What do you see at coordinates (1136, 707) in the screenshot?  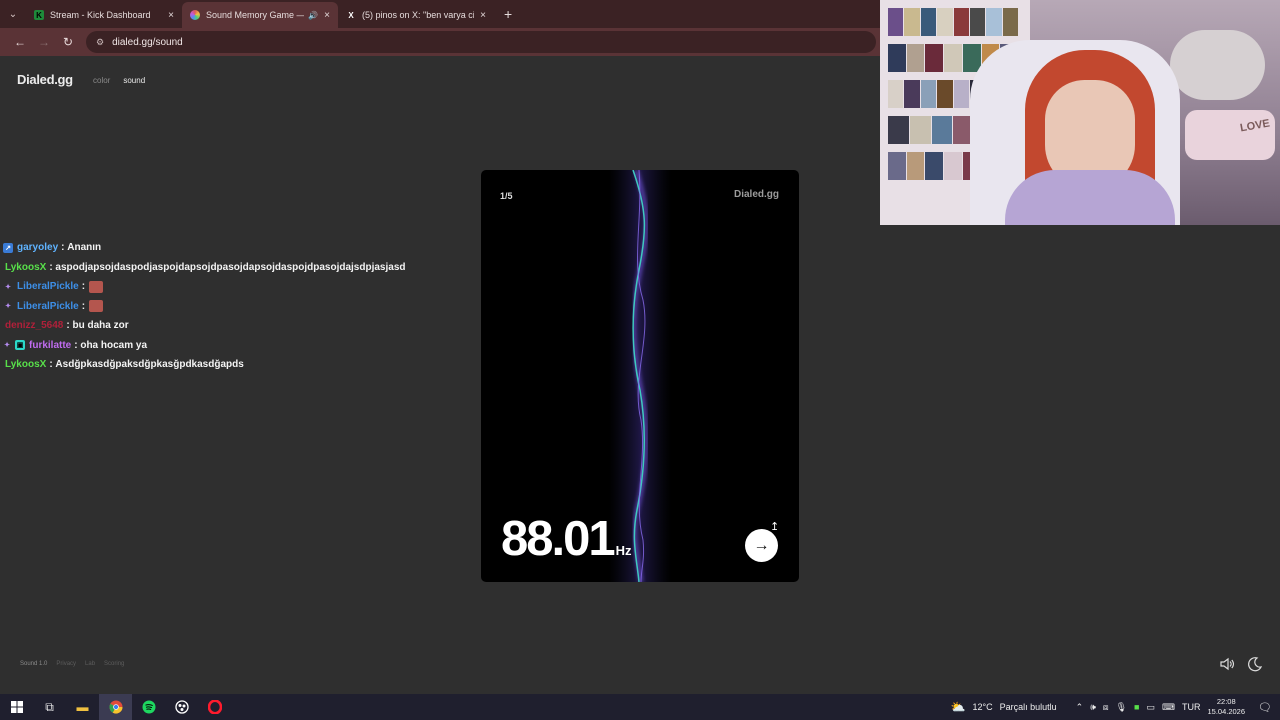 I see `tray-green-app-icon: ■` at bounding box center [1136, 707].